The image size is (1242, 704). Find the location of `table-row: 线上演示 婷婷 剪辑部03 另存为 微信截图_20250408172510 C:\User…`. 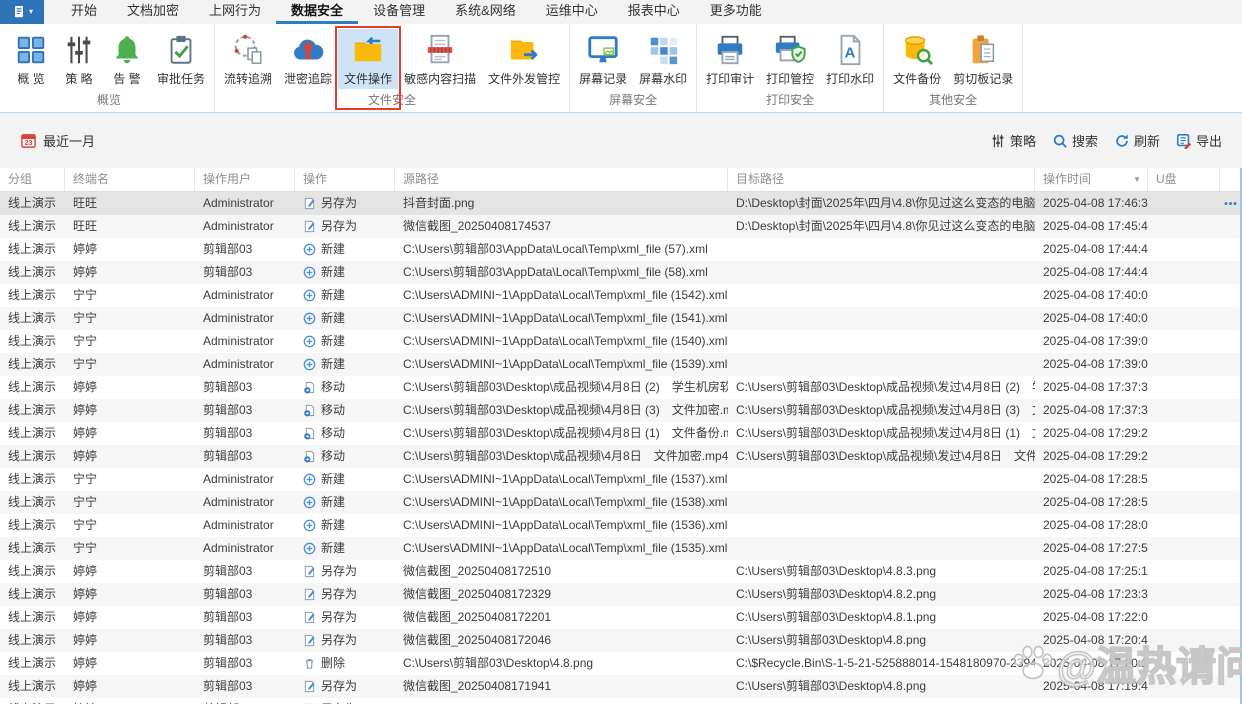

table-row: 线上演示 婷婷 剪辑部03 另存为 微信截图_20250408172510 C:\User… is located at coordinates (621, 571).